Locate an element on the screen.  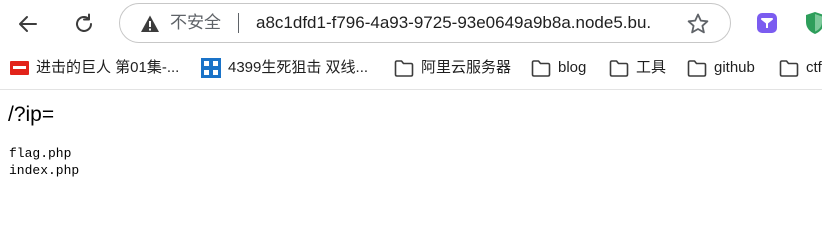
bookmark-label: ctf is located at coordinates (814, 67).